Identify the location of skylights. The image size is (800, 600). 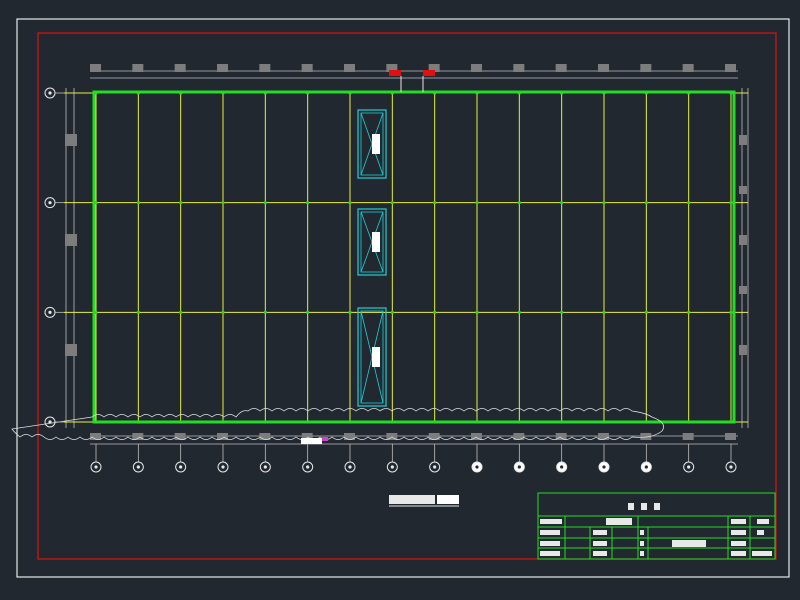
(372, 258).